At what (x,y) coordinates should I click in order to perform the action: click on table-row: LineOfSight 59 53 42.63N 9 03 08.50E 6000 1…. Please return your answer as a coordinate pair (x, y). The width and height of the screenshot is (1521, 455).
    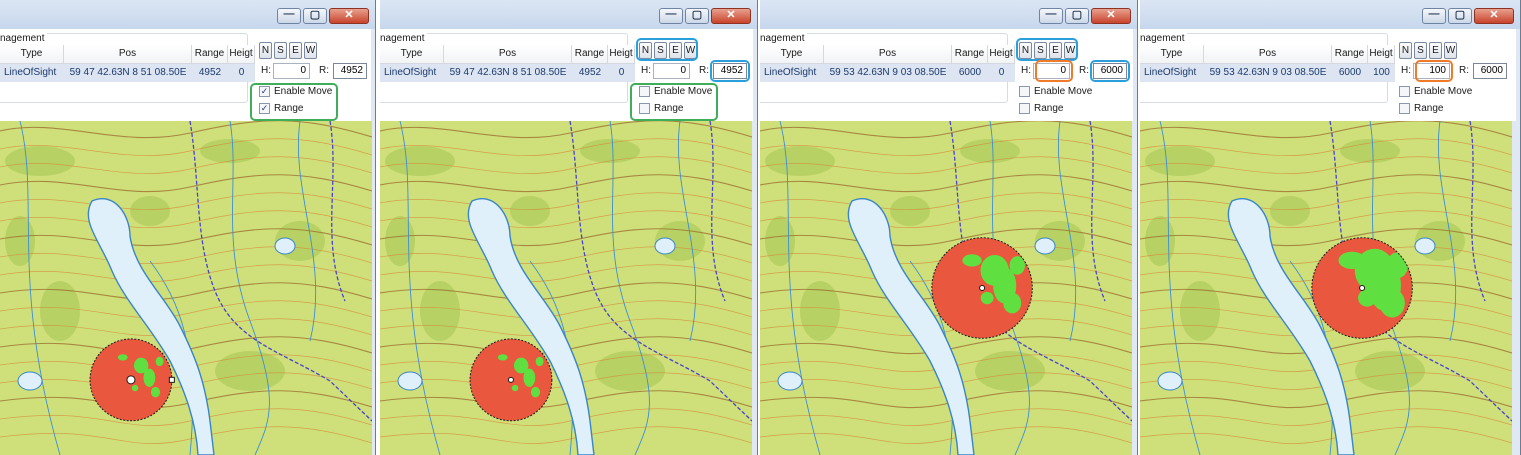
    Looking at the image, I should click on (1267, 73).